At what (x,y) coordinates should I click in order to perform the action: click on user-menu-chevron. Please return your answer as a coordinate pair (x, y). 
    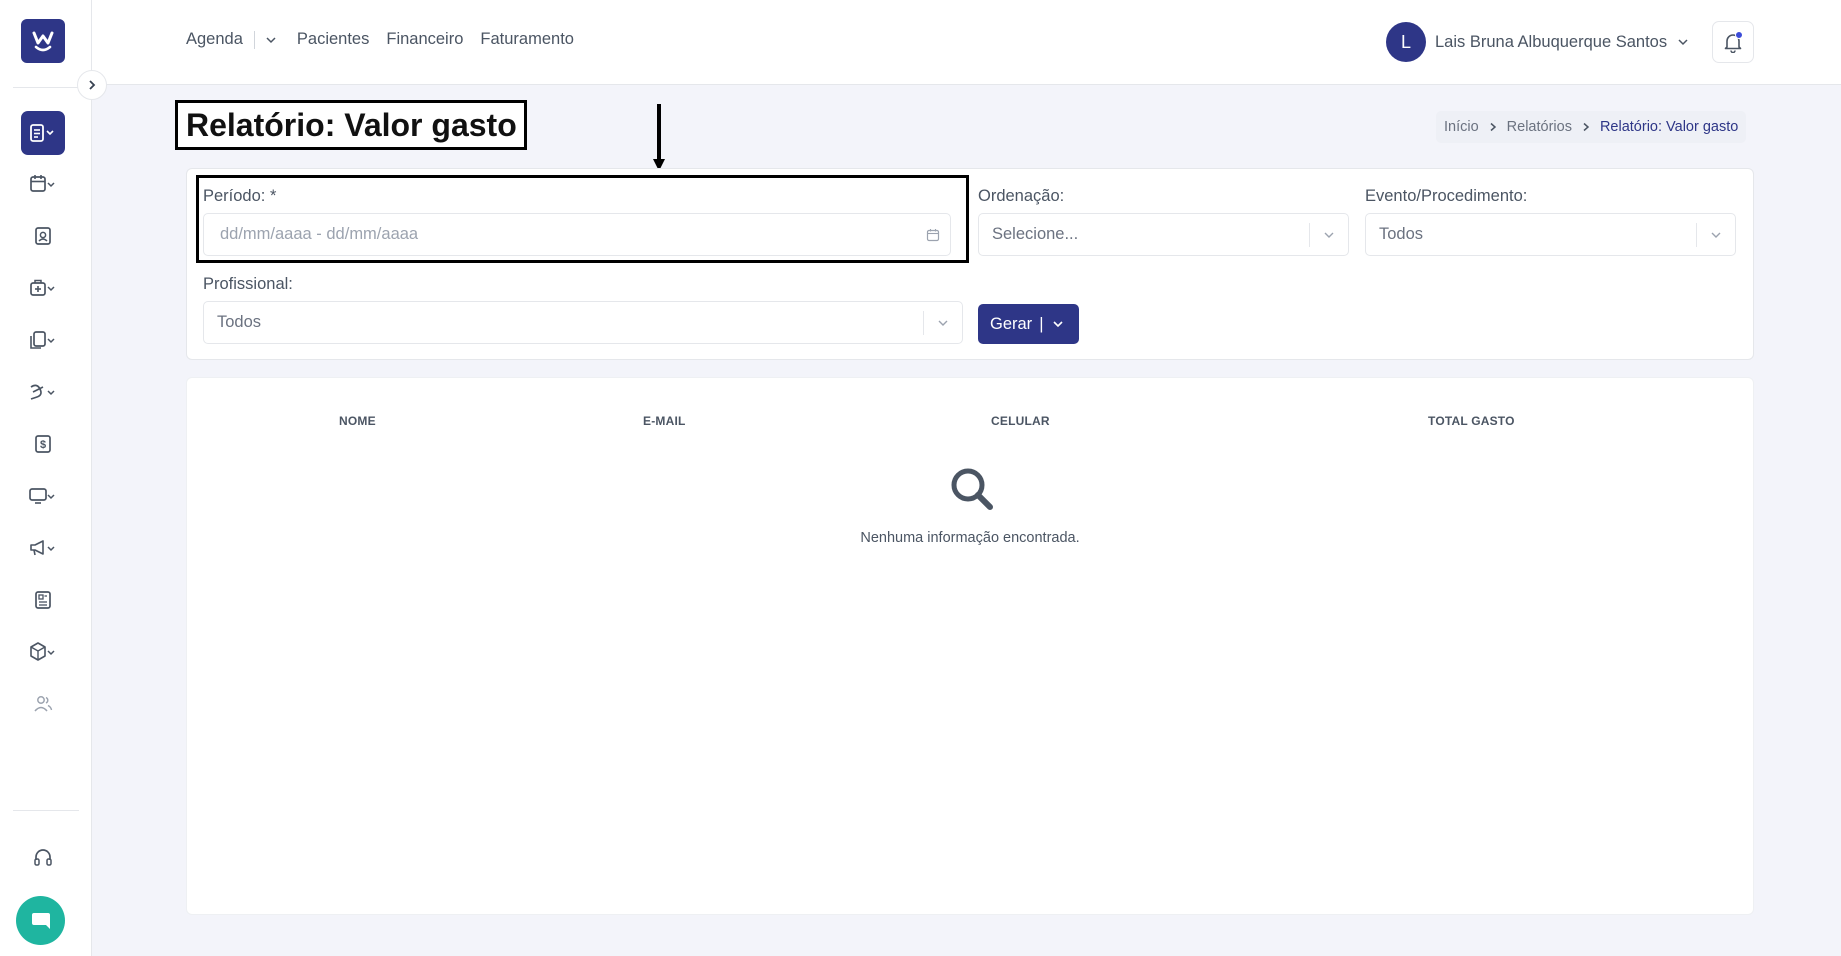
    Looking at the image, I should click on (1683, 42).